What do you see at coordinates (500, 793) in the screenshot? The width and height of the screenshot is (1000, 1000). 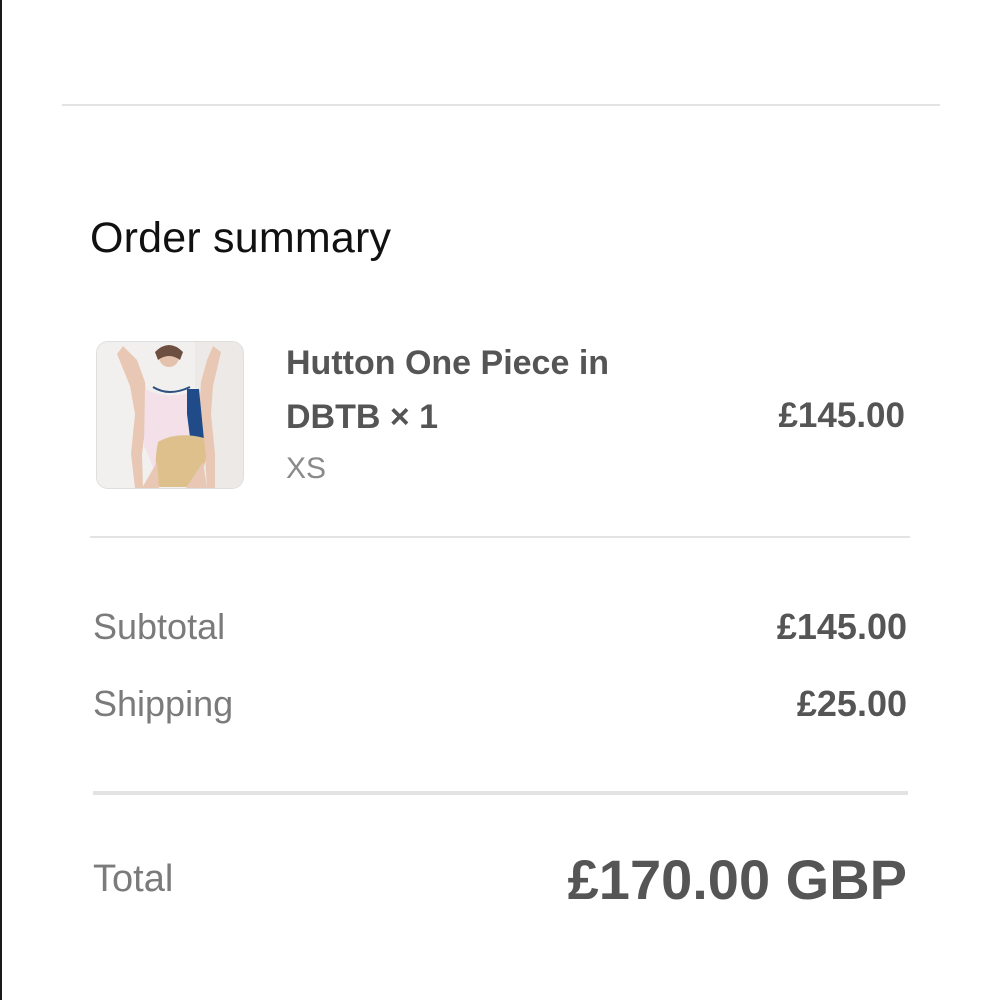 I see `totals-divider` at bounding box center [500, 793].